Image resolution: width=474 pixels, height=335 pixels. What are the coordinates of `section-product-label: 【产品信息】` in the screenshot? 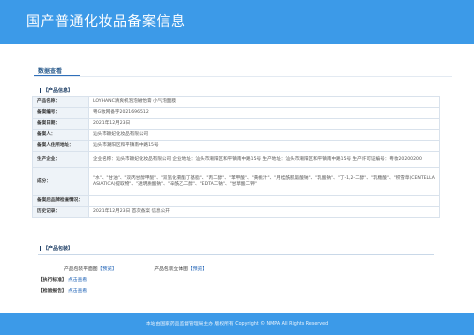 It's located at (58, 91).